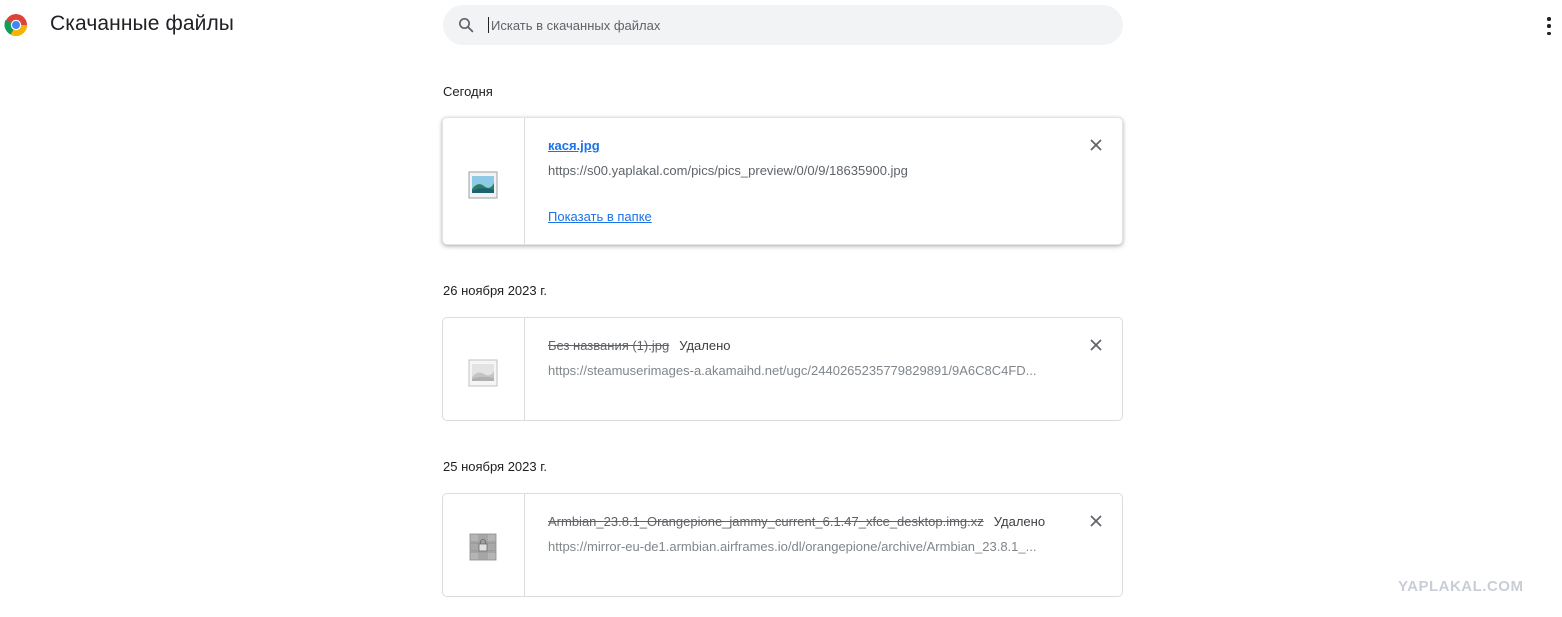 This screenshot has width=1562, height=617. Describe the element at coordinates (468, 91) in the screenshot. I see `date-header-today: Сегодня` at that location.